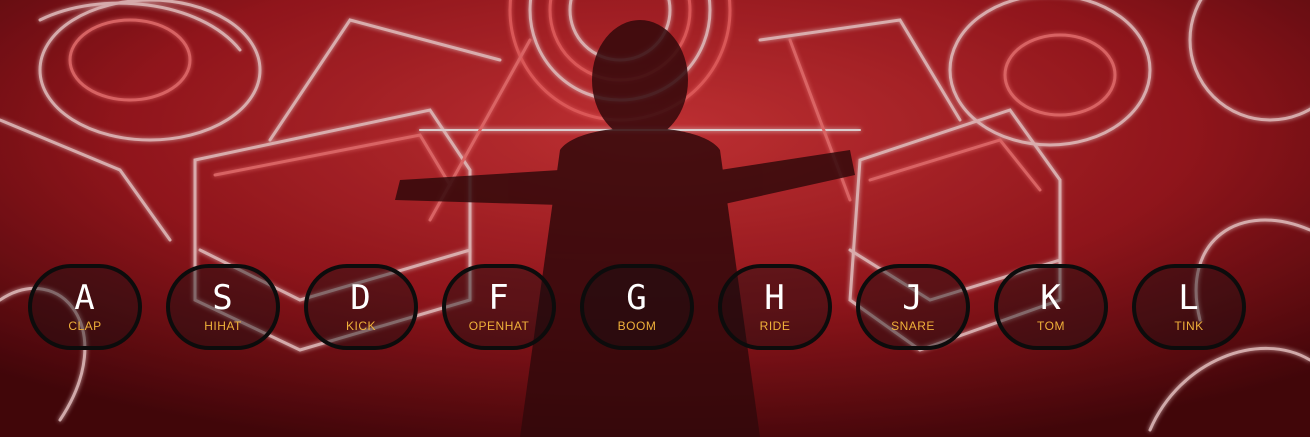  What do you see at coordinates (223, 326) in the screenshot?
I see `key-sound-label: HIHAT` at bounding box center [223, 326].